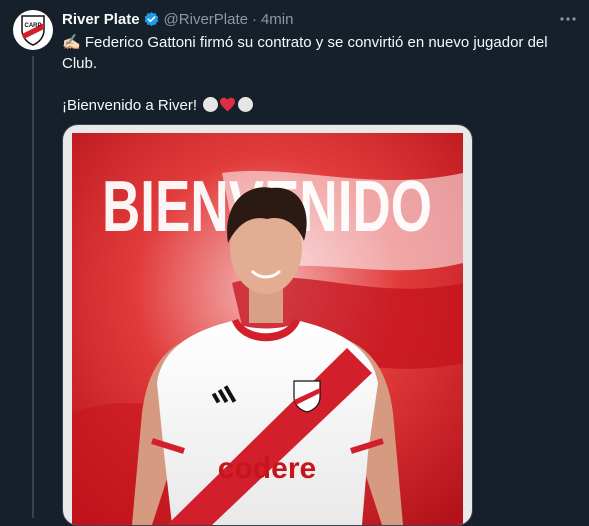 Image resolution: width=589 pixels, height=526 pixels. I want to click on river-plate-crest-icon: CARP, so click(33, 30).